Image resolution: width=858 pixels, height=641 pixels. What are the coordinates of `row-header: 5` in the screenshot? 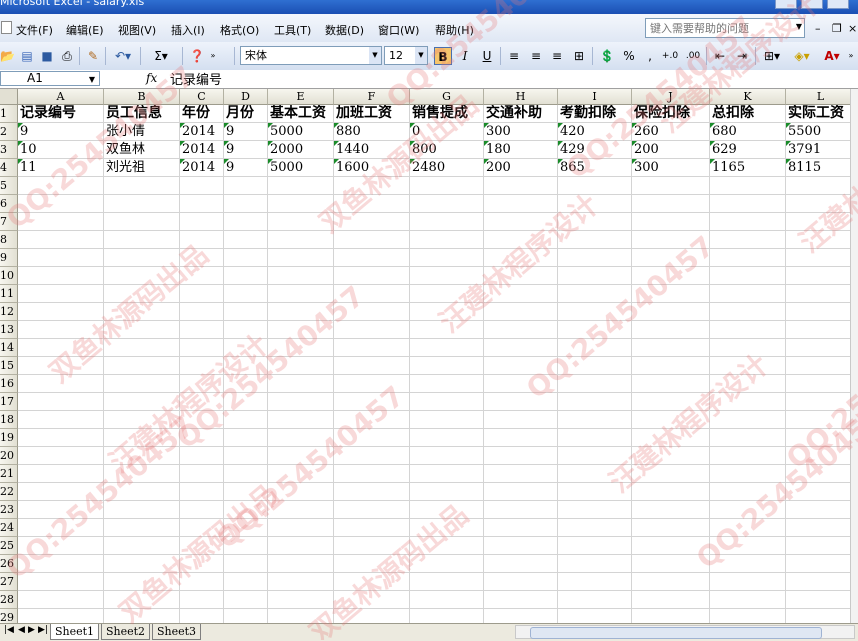 It's located at (9, 186).